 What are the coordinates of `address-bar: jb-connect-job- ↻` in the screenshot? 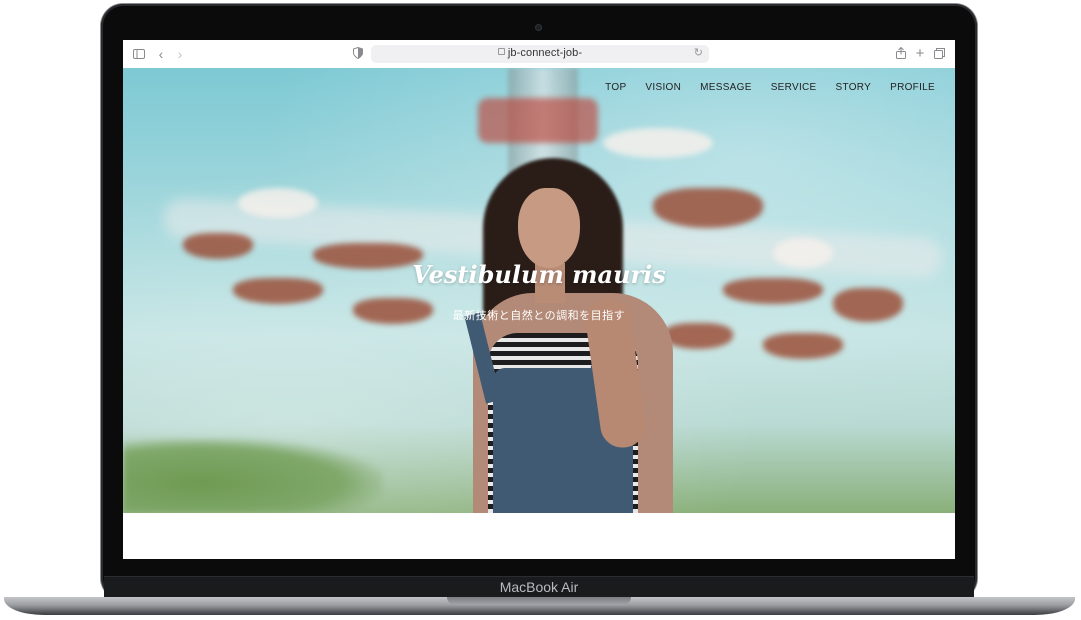 It's located at (540, 54).